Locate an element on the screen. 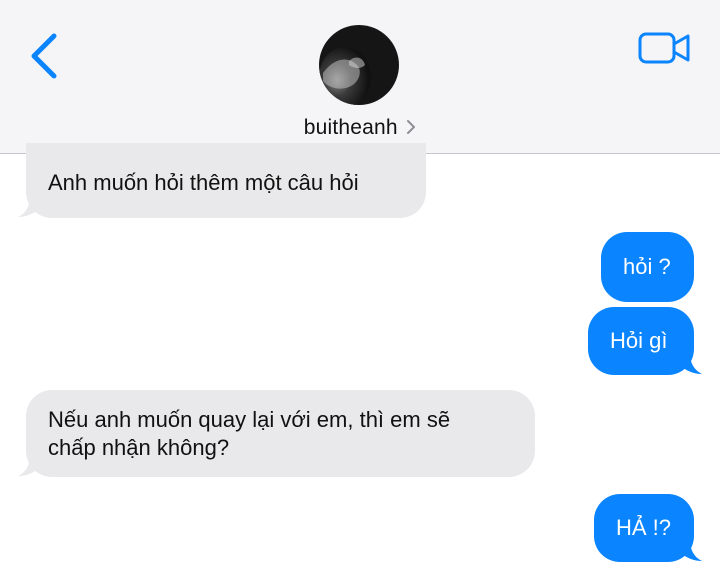 The height and width of the screenshot is (575, 720). message-text: Anh muốn hỏi thêm một câu hỏi is located at coordinates (203, 182).